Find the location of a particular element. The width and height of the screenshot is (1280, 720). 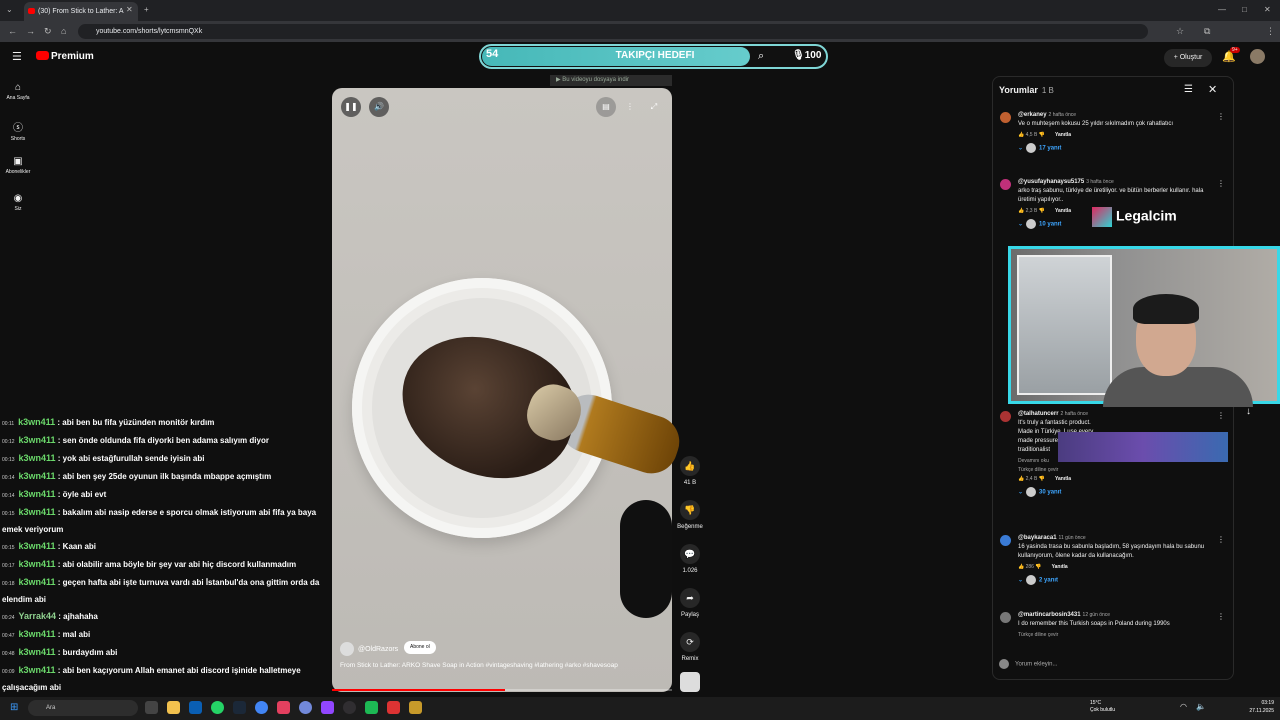

replies-toggle: ⌄ 2 yanıt is located at coordinates (1118, 580).